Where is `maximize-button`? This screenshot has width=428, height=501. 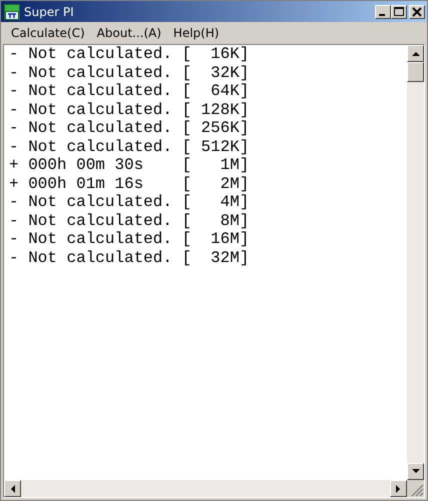 maximize-button is located at coordinates (399, 11).